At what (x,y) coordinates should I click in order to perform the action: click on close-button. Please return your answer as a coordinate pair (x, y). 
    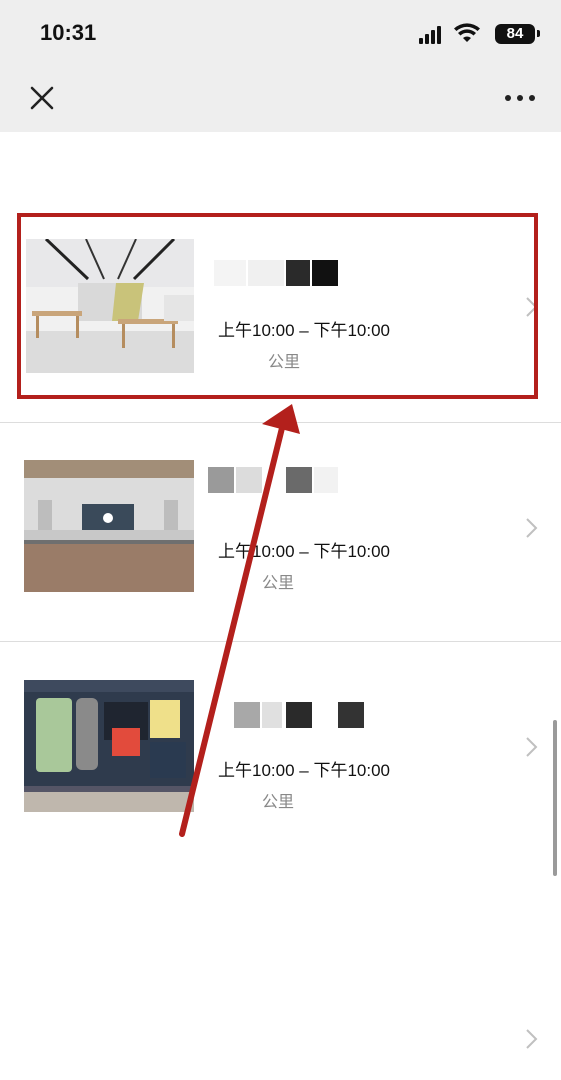
    Looking at the image, I should click on (42, 98).